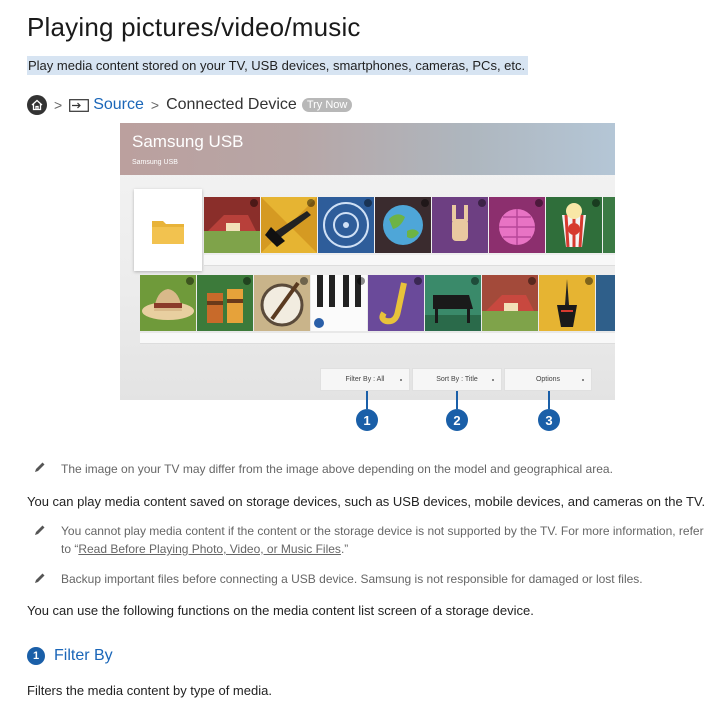 The height and width of the screenshot is (712, 722). Describe the element at coordinates (70, 549) in the screenshot. I see `support-note-prefix: to “` at that location.